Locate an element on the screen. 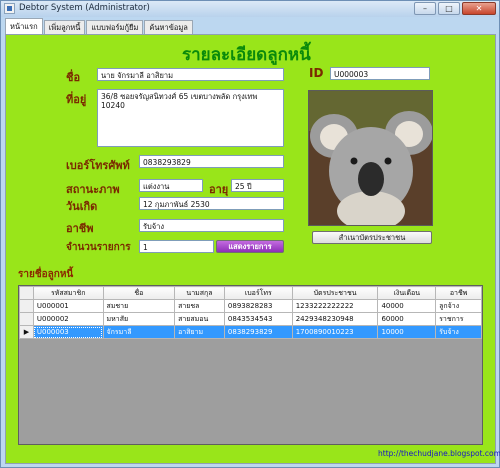 This screenshot has width=500, height=468. app-icon is located at coordinates (9, 8).